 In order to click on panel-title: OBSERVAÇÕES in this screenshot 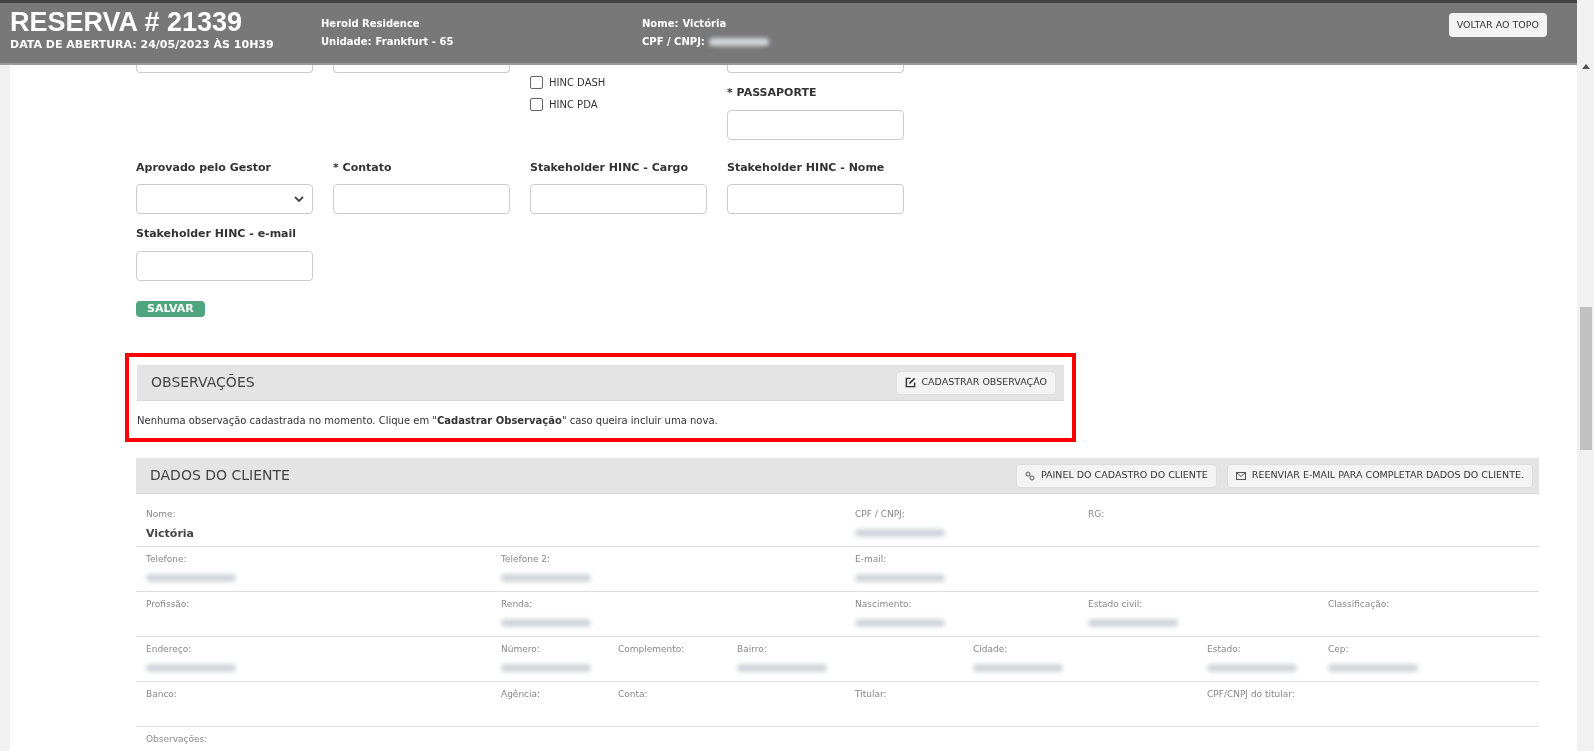, I will do `click(203, 382)`.